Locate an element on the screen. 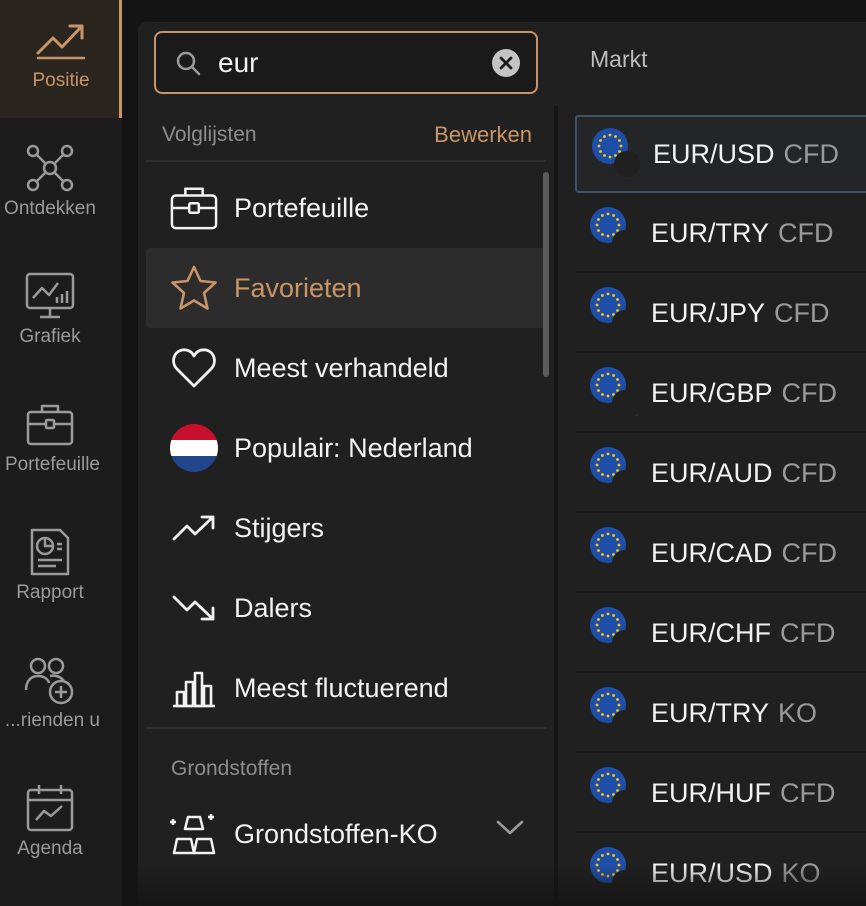 The height and width of the screenshot is (906, 866). watchlist-scrollbar is located at coordinates (546, 274).